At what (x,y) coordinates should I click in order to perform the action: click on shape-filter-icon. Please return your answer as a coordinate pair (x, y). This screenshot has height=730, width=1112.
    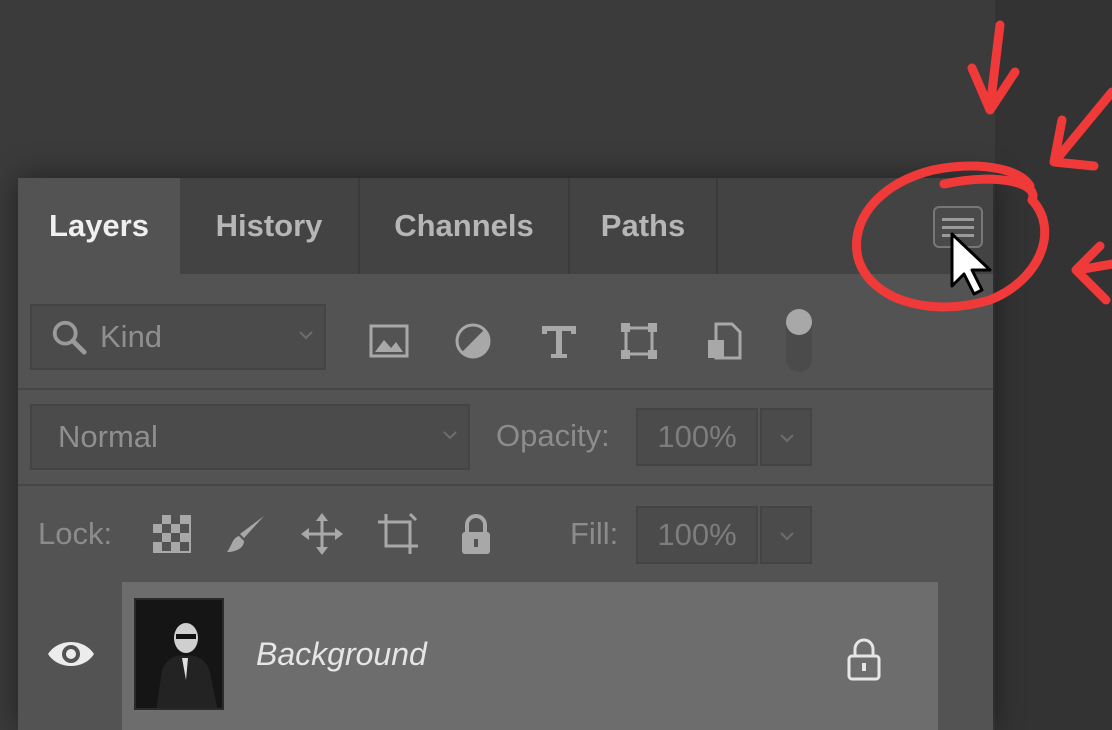
    Looking at the image, I should click on (639, 341).